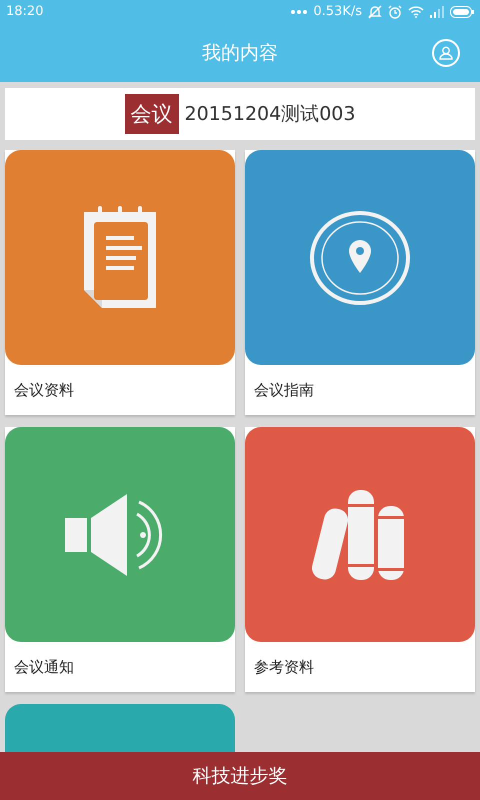  What do you see at coordinates (299, 12) in the screenshot?
I see `more-dots-icon` at bounding box center [299, 12].